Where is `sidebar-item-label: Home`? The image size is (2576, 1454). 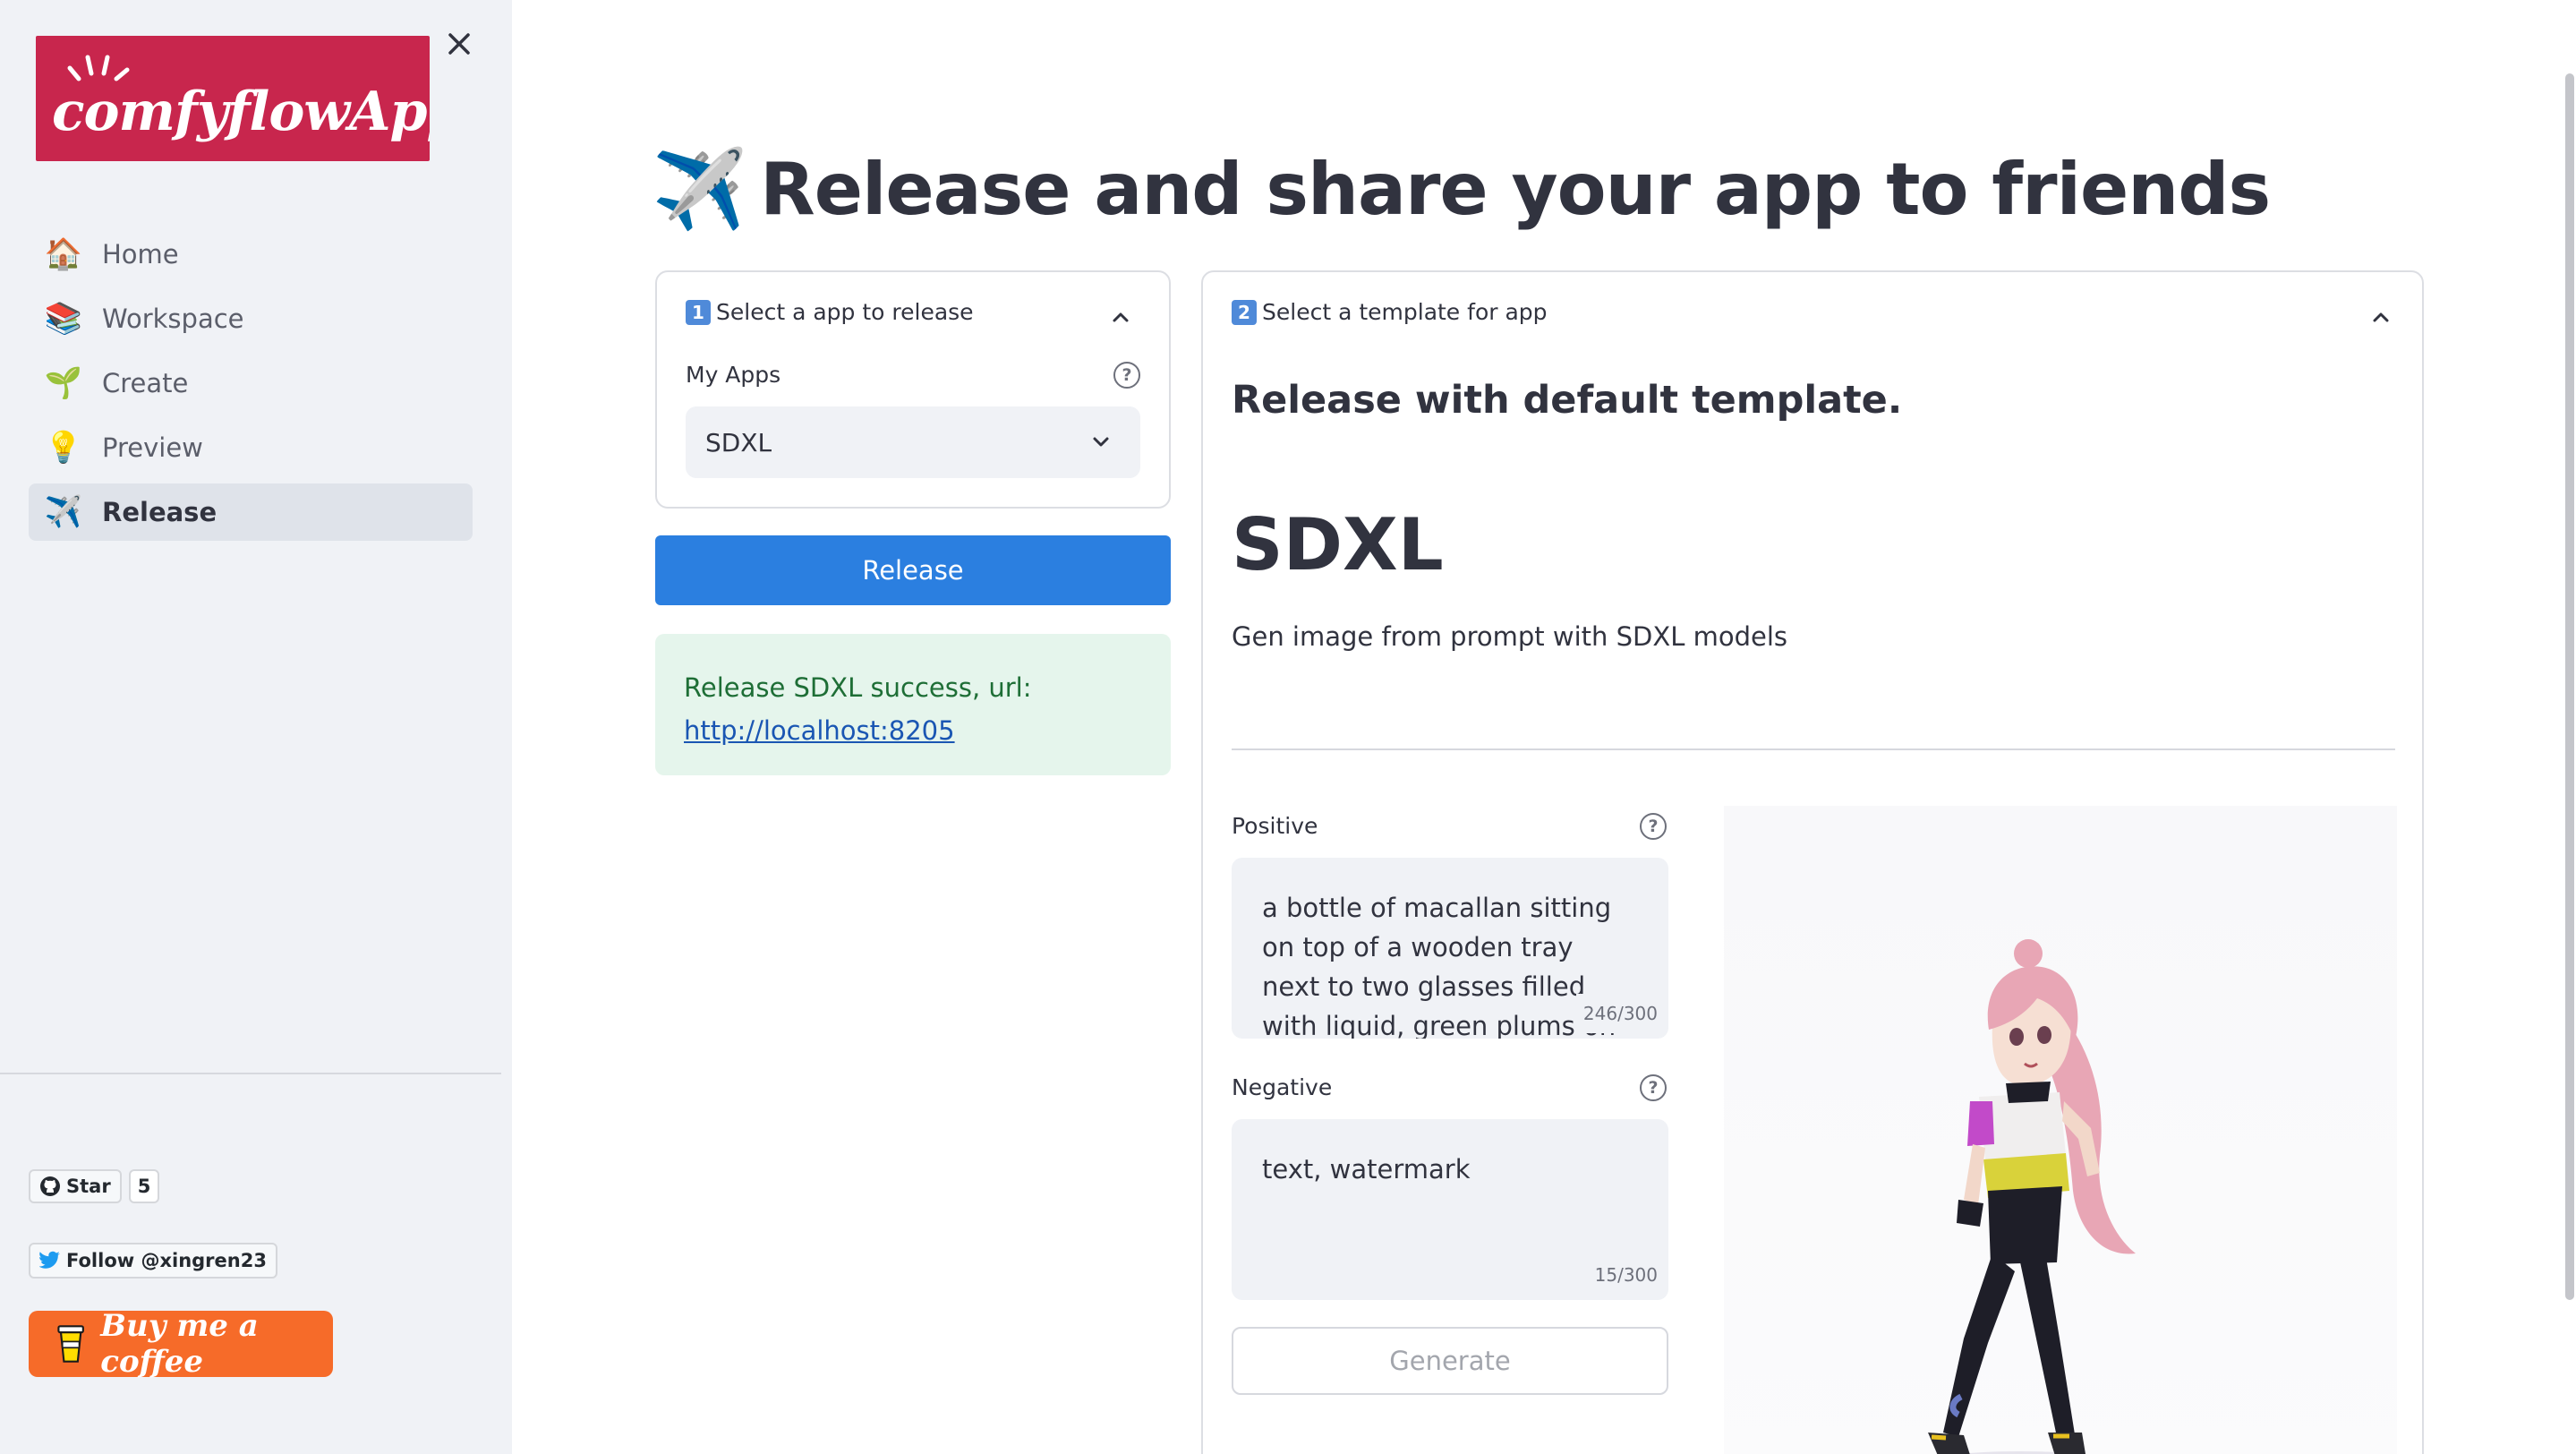
sidebar-item-label: Home is located at coordinates (140, 254).